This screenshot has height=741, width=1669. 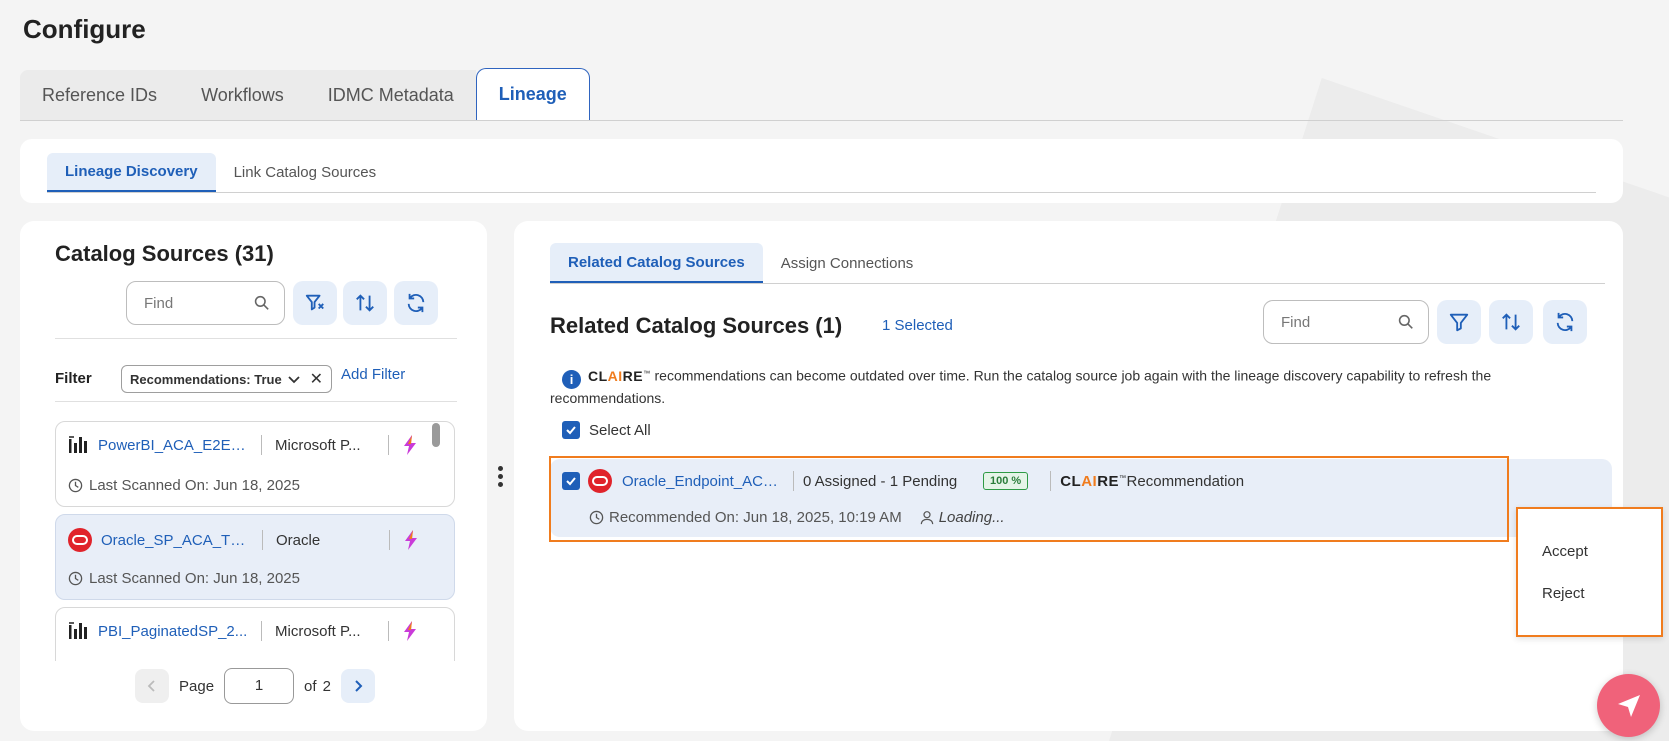 I want to click on selected-count: 1 Selected, so click(x=917, y=325).